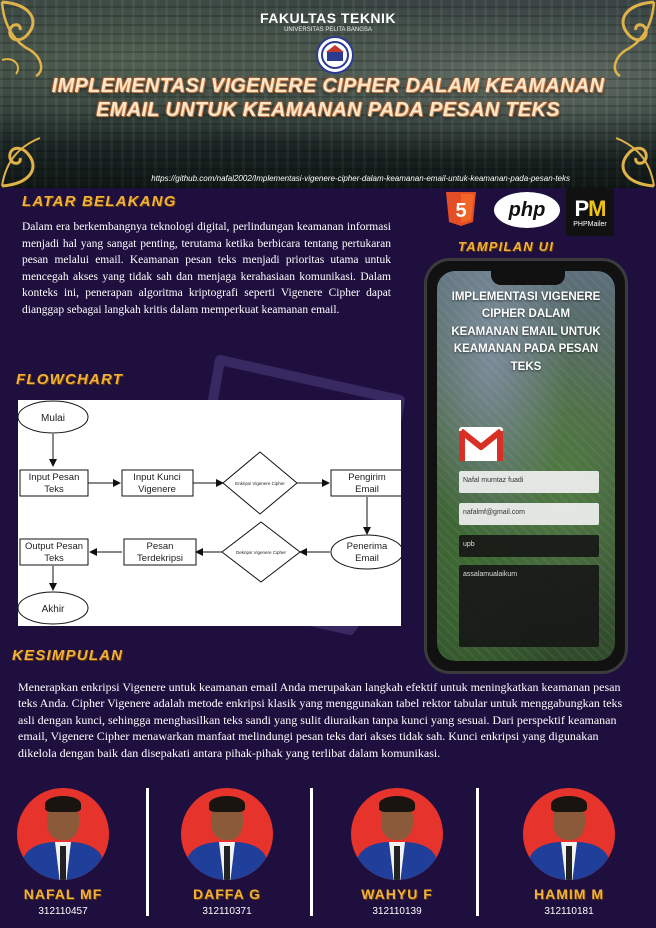  What do you see at coordinates (328, 18) in the screenshot?
I see `faculty-label: FAKULTAS TEKNIK` at bounding box center [328, 18].